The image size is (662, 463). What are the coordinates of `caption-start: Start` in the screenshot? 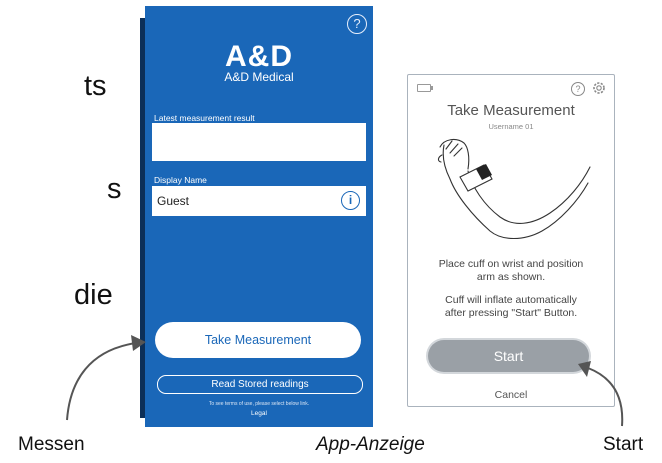 It's located at (623, 444).